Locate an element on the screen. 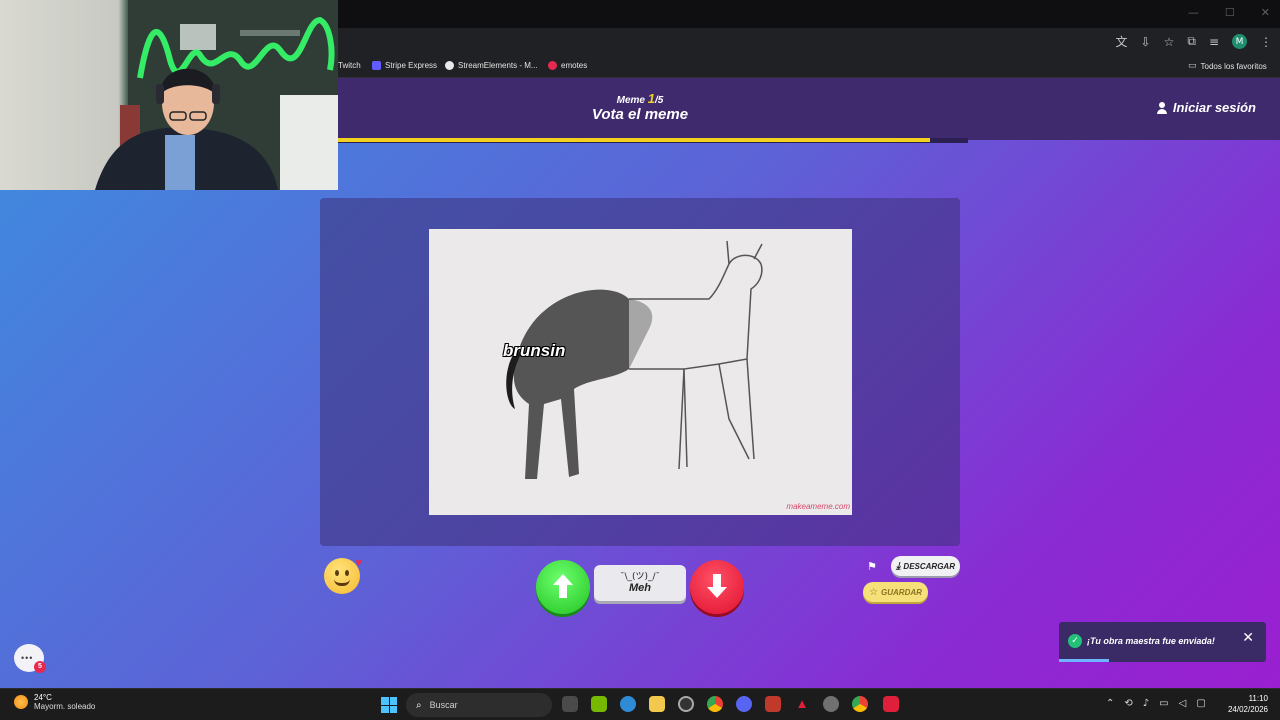  download-button: ⤓ DESCARGAR is located at coordinates (925, 566).